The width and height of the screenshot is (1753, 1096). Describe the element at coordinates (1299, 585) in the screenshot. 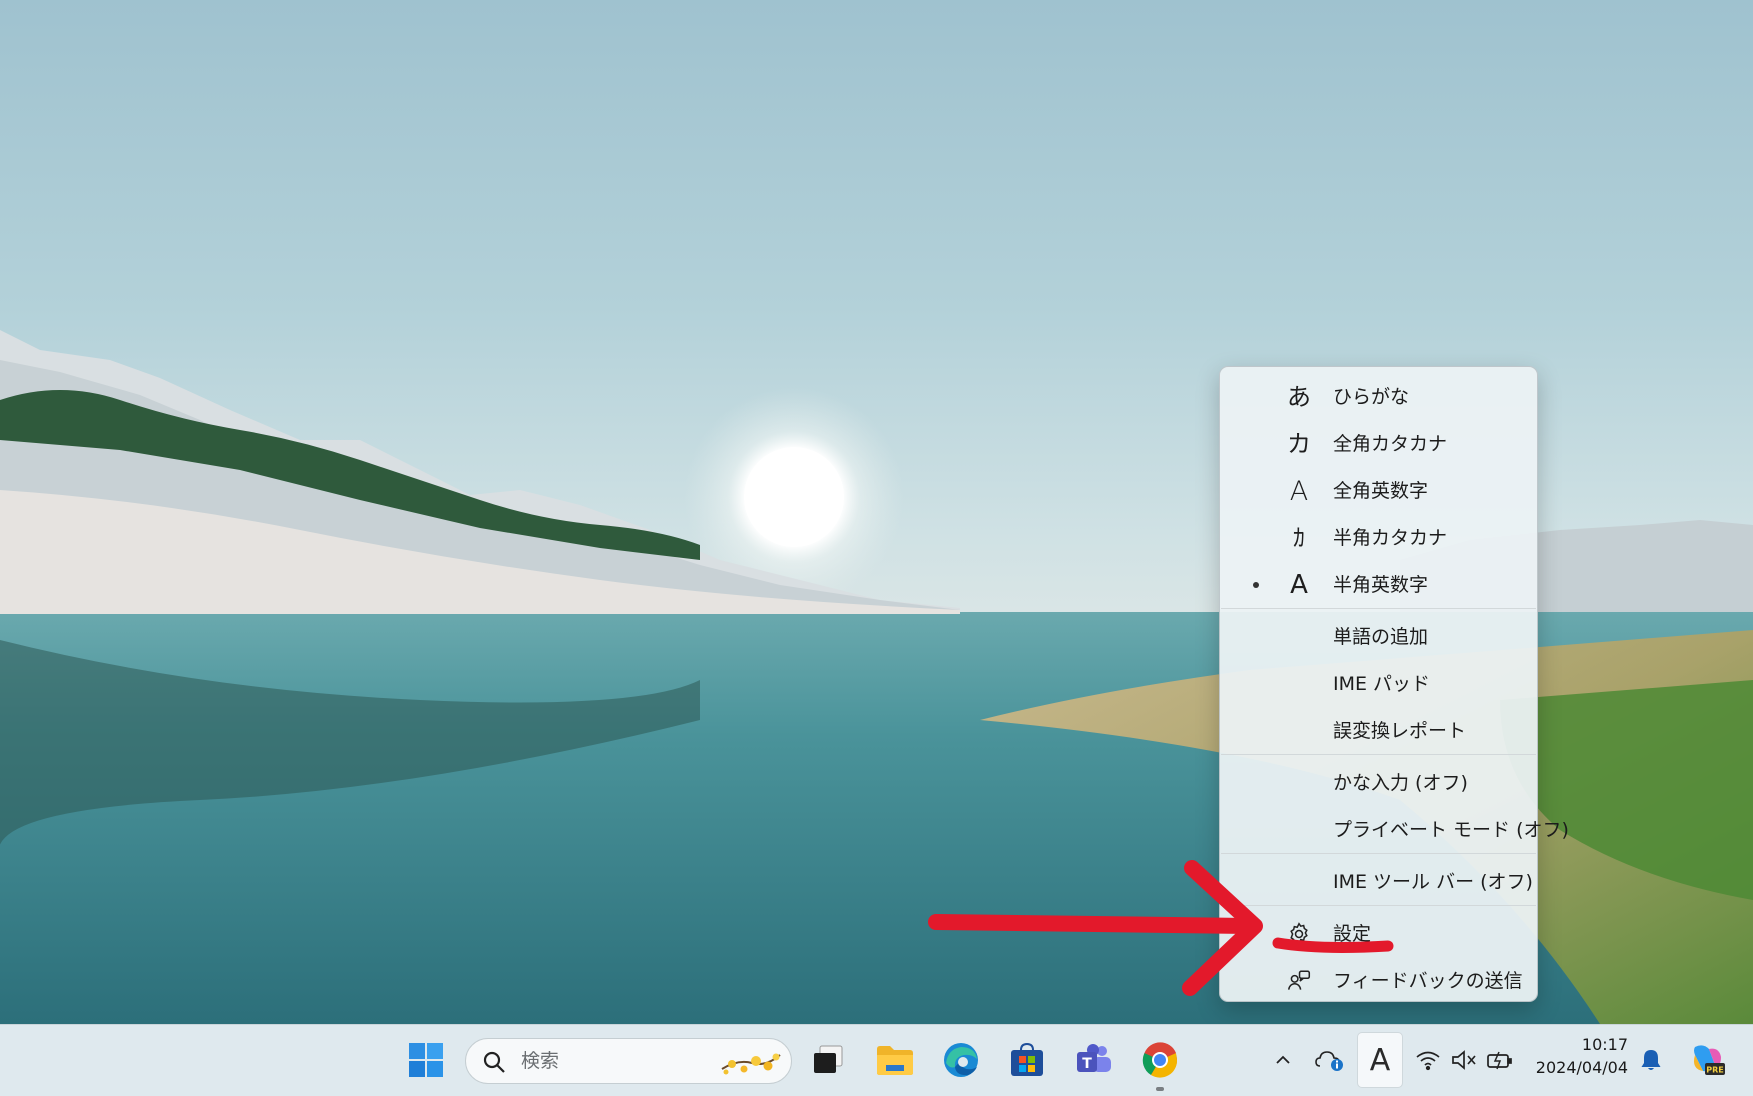

I see `halfwidth-a-icon: A` at that location.